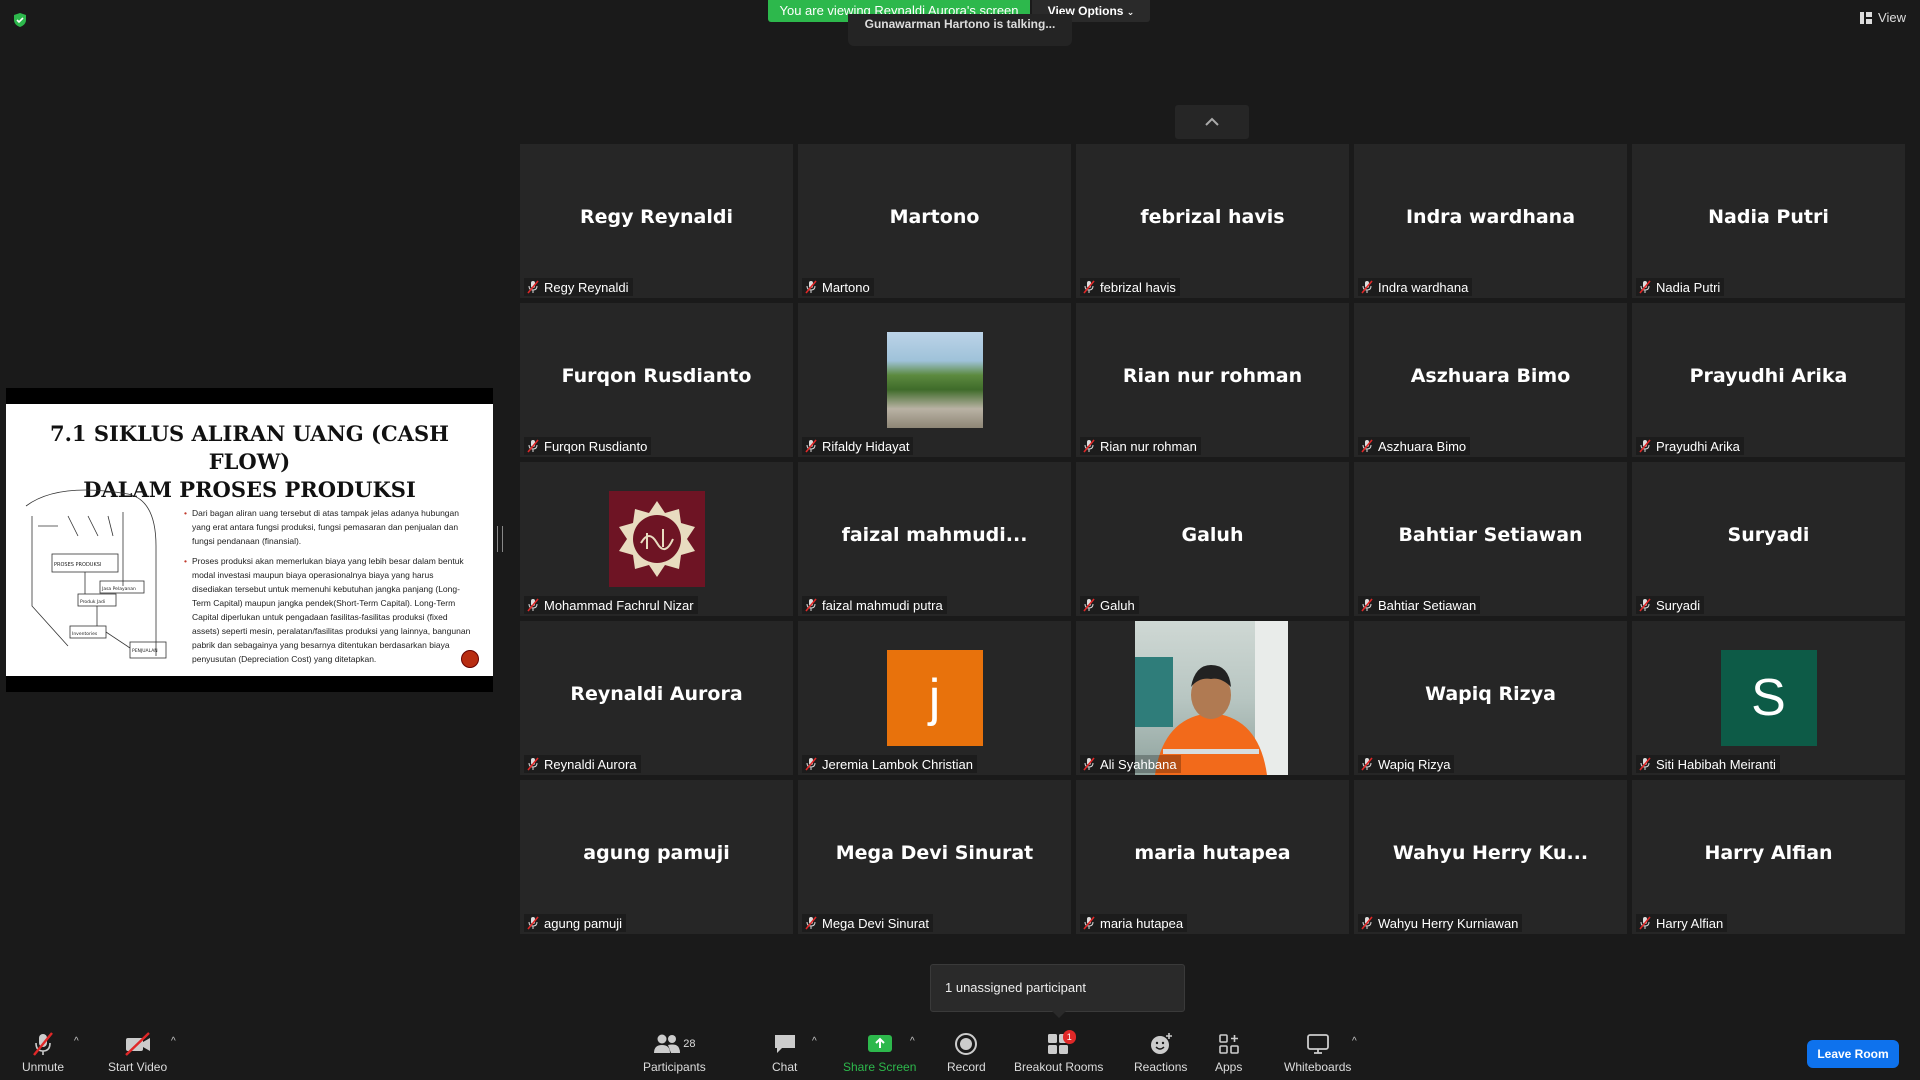 This screenshot has width=1920, height=1080. Describe the element at coordinates (20, 20) in the screenshot. I see `shield-icon` at that location.